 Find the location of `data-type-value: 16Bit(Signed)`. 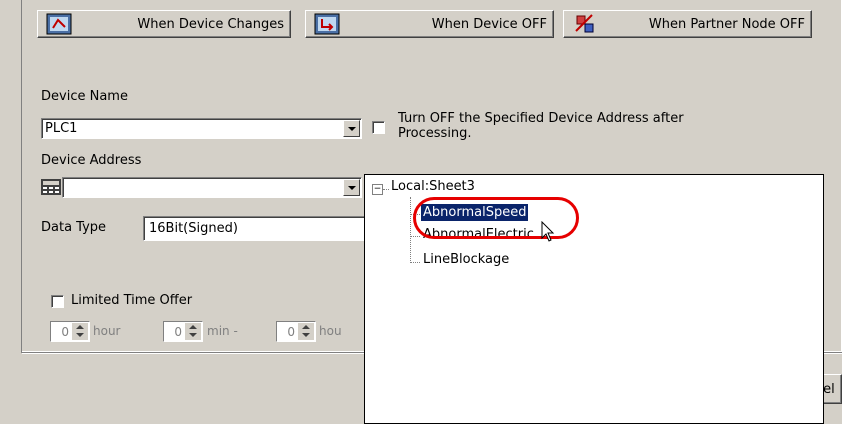

data-type-value: 16Bit(Signed) is located at coordinates (193, 228).